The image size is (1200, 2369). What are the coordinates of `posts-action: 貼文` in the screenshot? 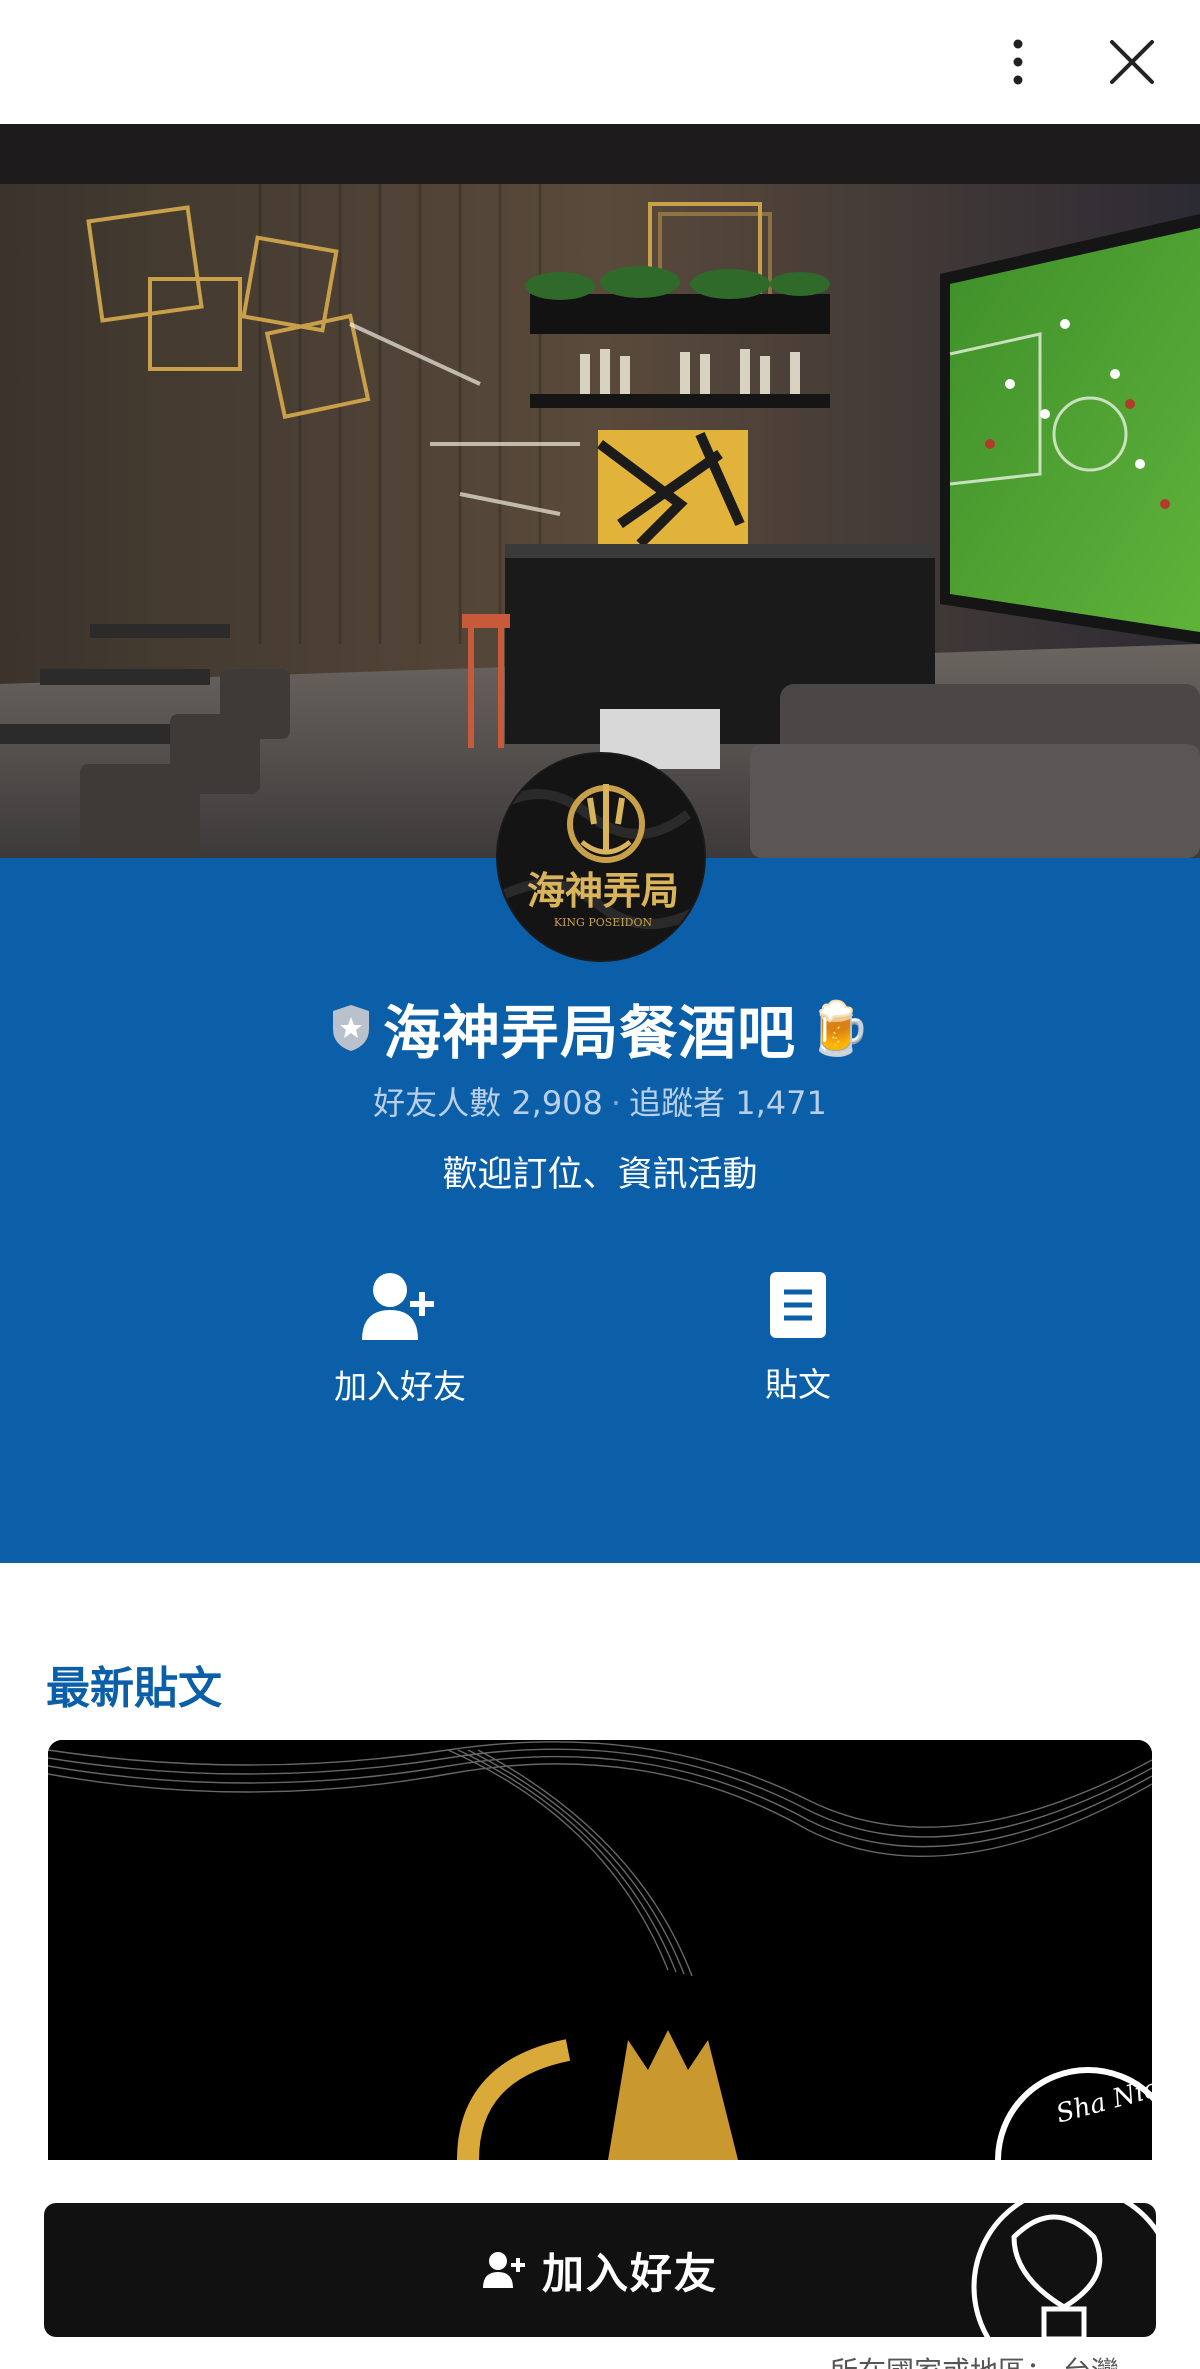 It's located at (798, 1338).